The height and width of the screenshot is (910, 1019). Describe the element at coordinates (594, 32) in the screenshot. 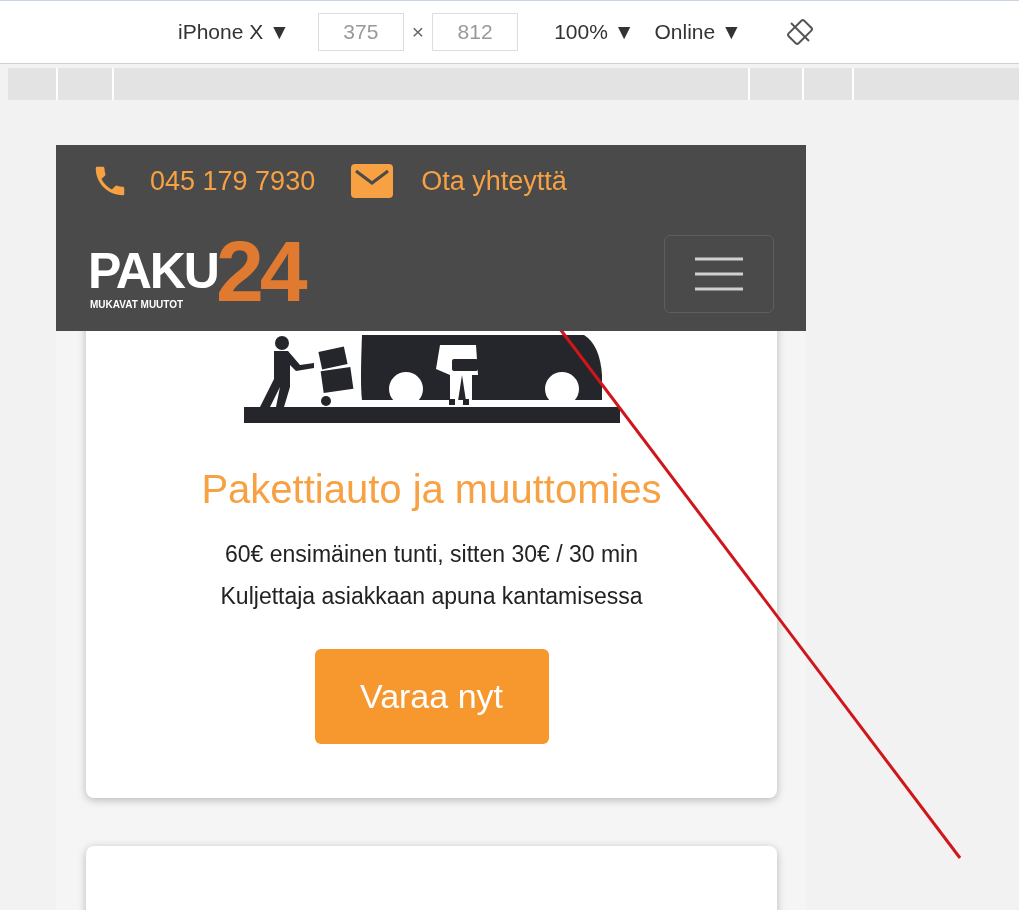

I see `zoom-dropdown: 100% ▼` at that location.